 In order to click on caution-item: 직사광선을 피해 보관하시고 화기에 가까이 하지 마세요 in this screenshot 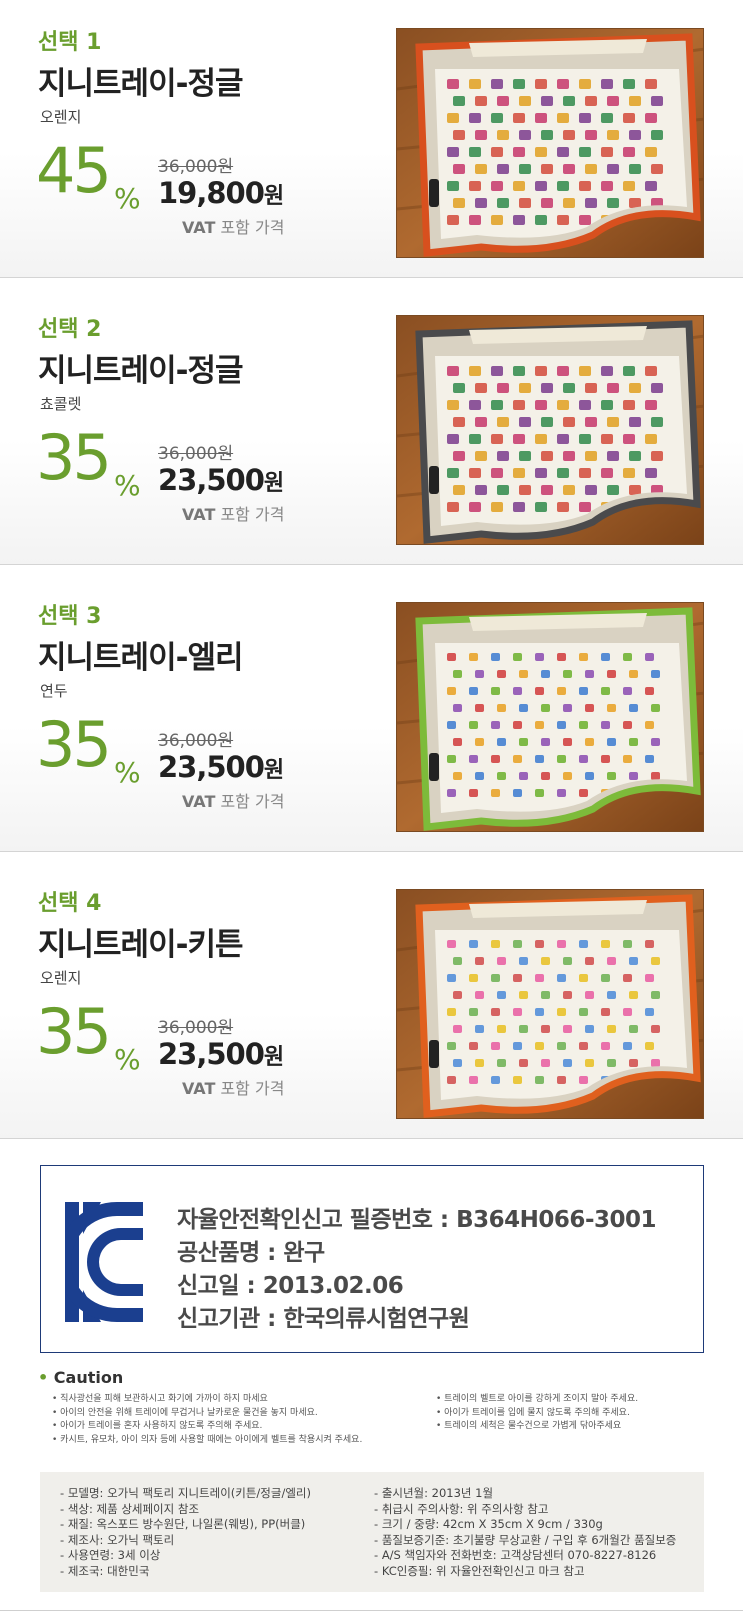, I will do `click(207, 1400)`.